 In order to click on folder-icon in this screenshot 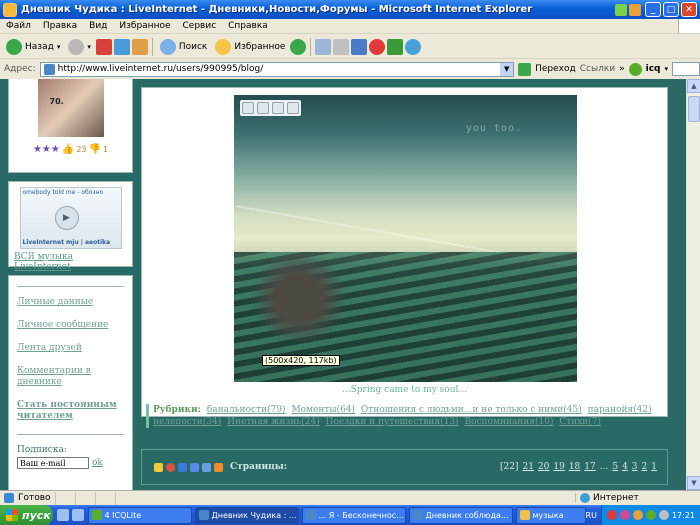, I will do `click(293, 108)`.